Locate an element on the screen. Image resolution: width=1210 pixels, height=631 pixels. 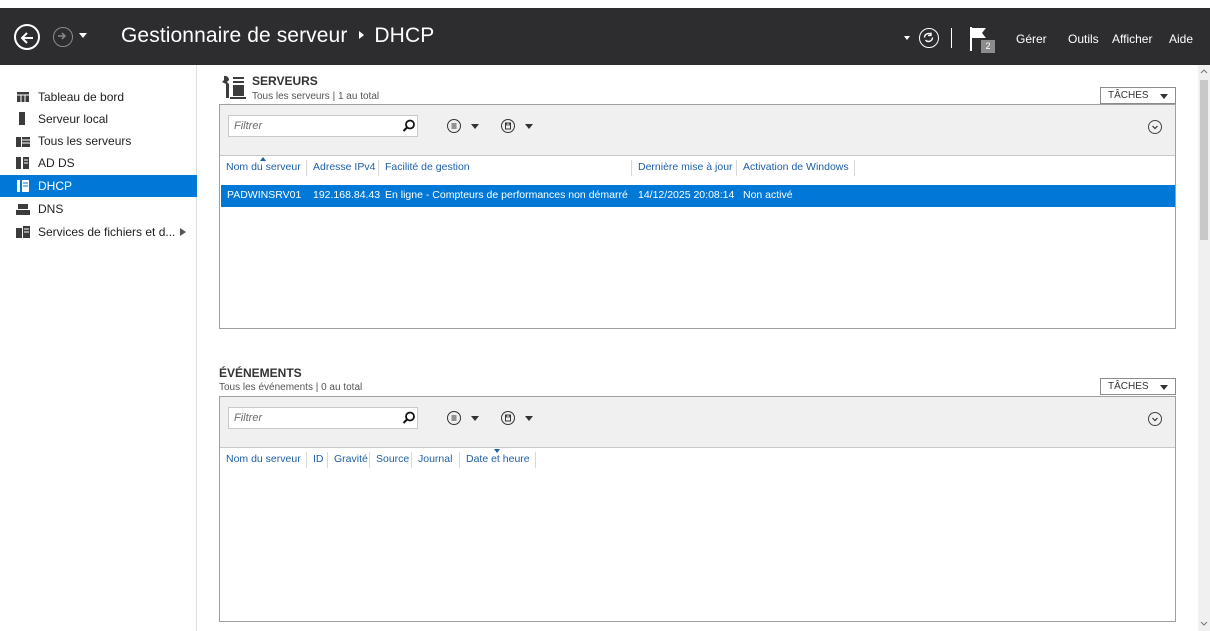
sidebar-item-label: Serveur local is located at coordinates (73, 119).